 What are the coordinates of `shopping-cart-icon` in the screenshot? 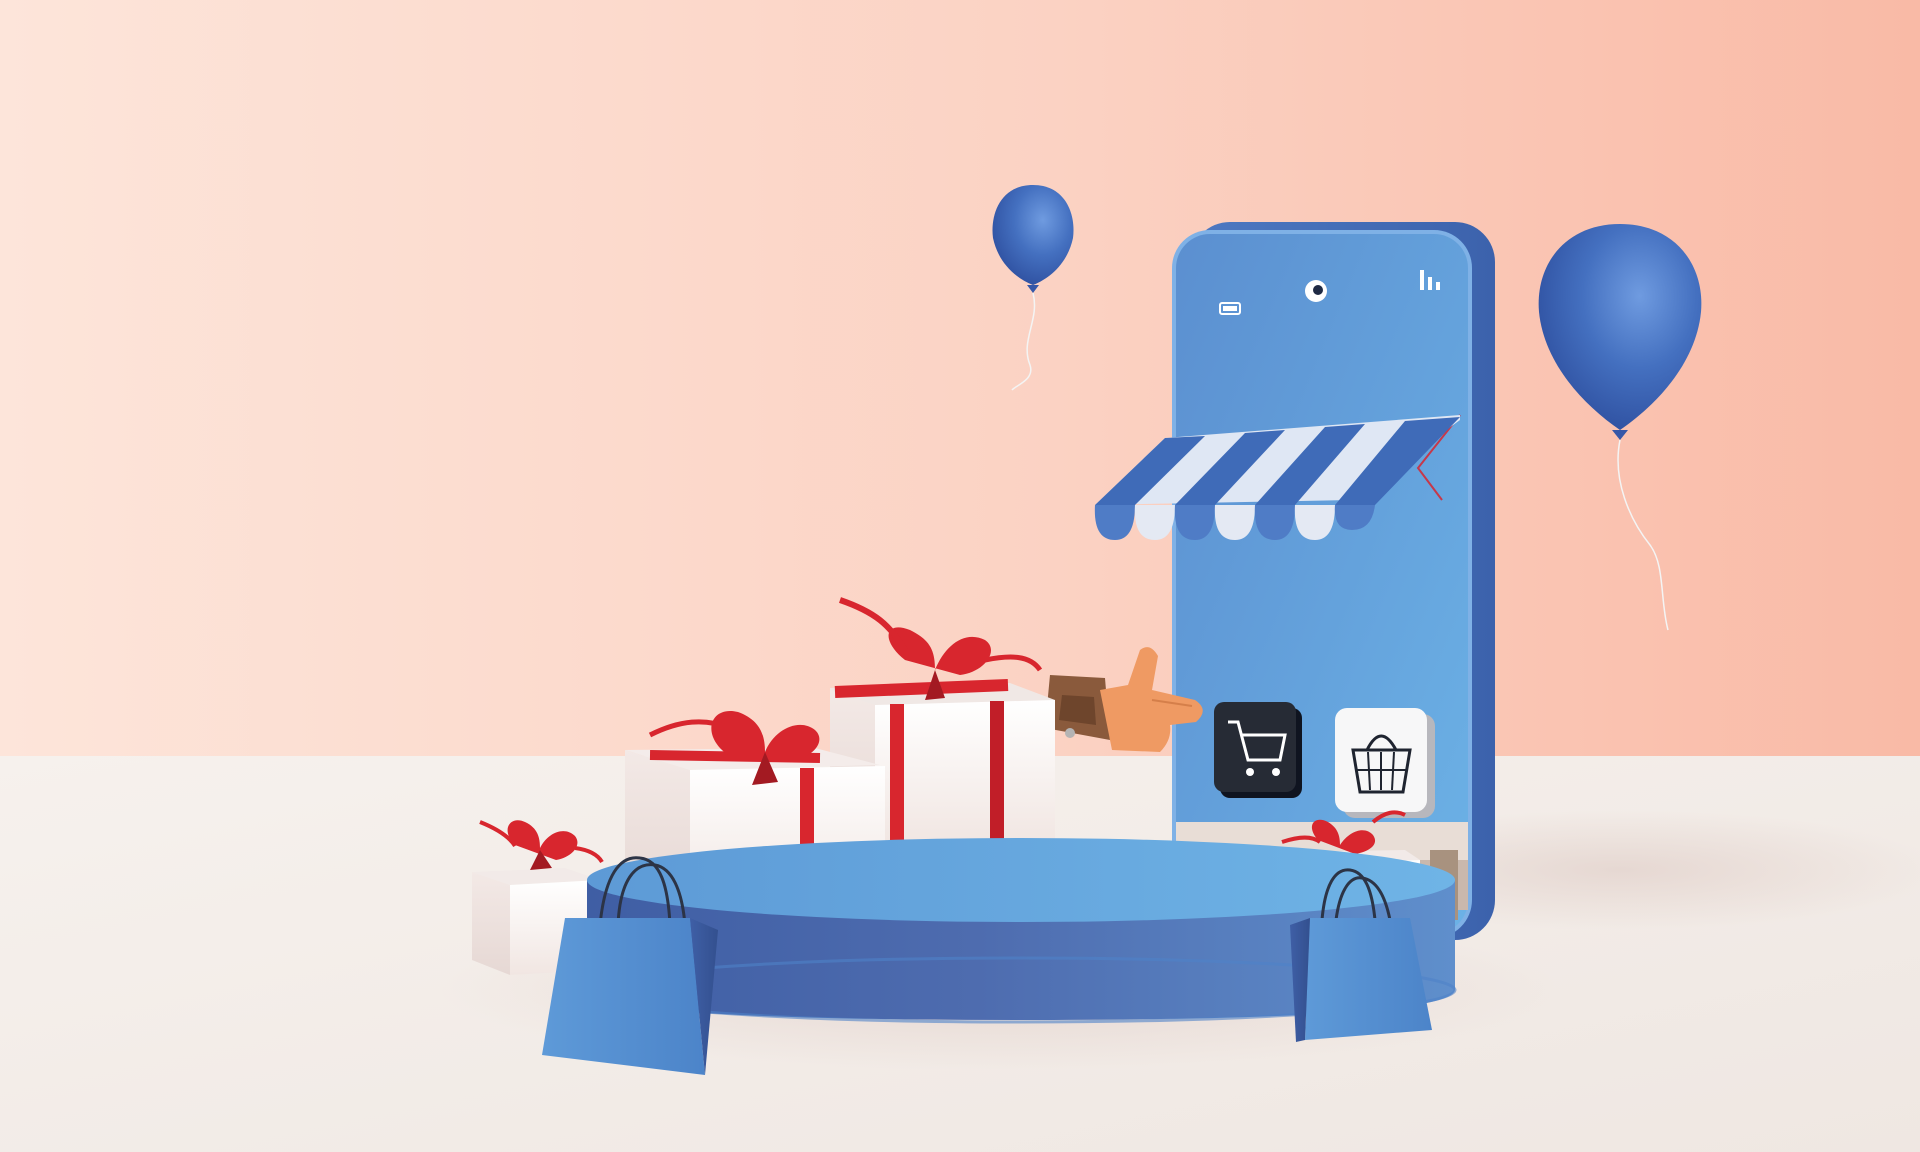 It's located at (1258, 750).